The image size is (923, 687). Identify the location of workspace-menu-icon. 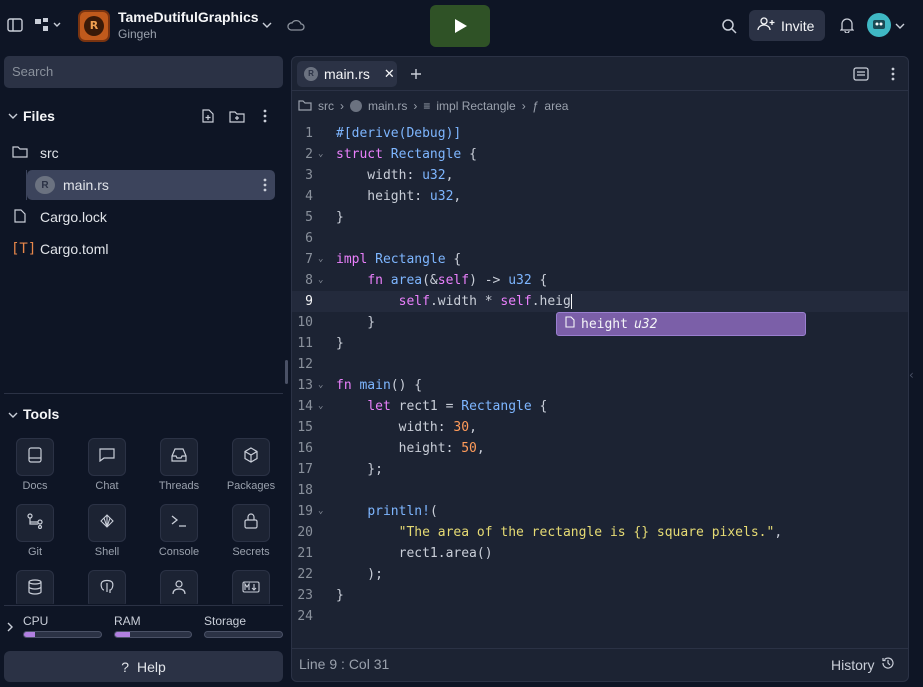
(49, 25).